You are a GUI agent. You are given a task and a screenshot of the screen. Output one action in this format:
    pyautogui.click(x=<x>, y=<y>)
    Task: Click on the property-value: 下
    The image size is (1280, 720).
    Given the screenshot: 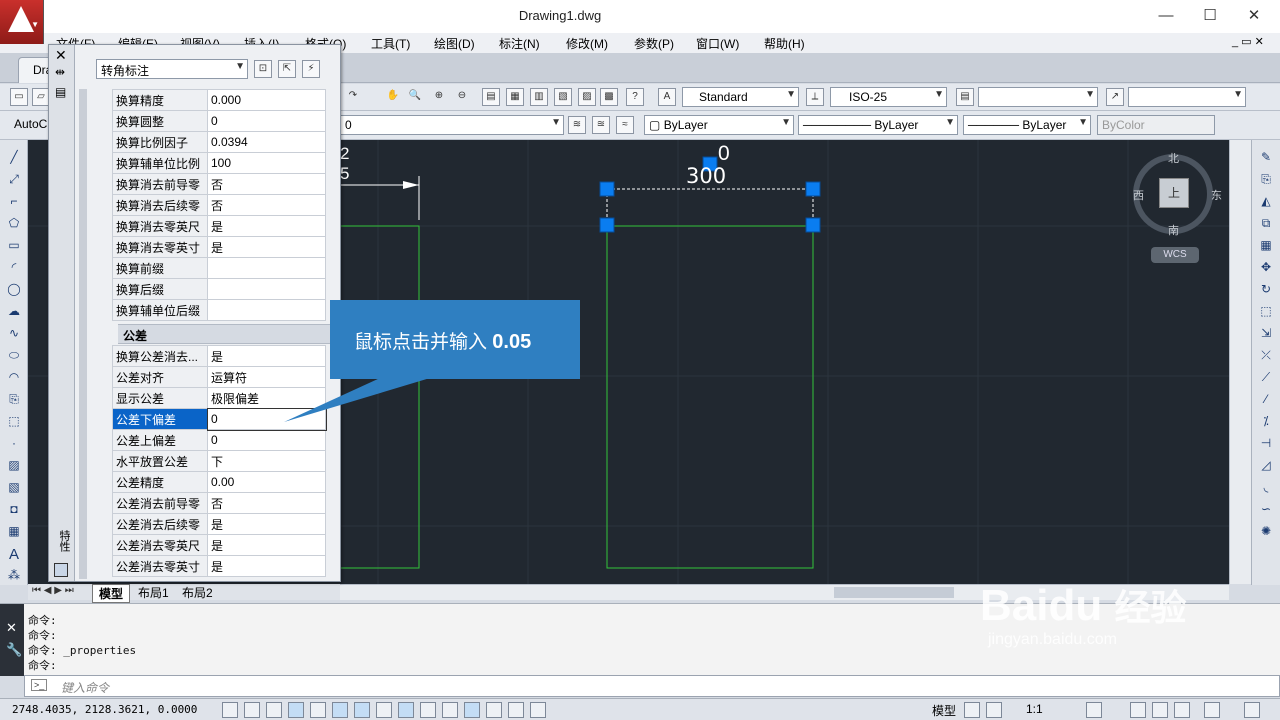 What is the action you would take?
    pyautogui.click(x=266, y=461)
    